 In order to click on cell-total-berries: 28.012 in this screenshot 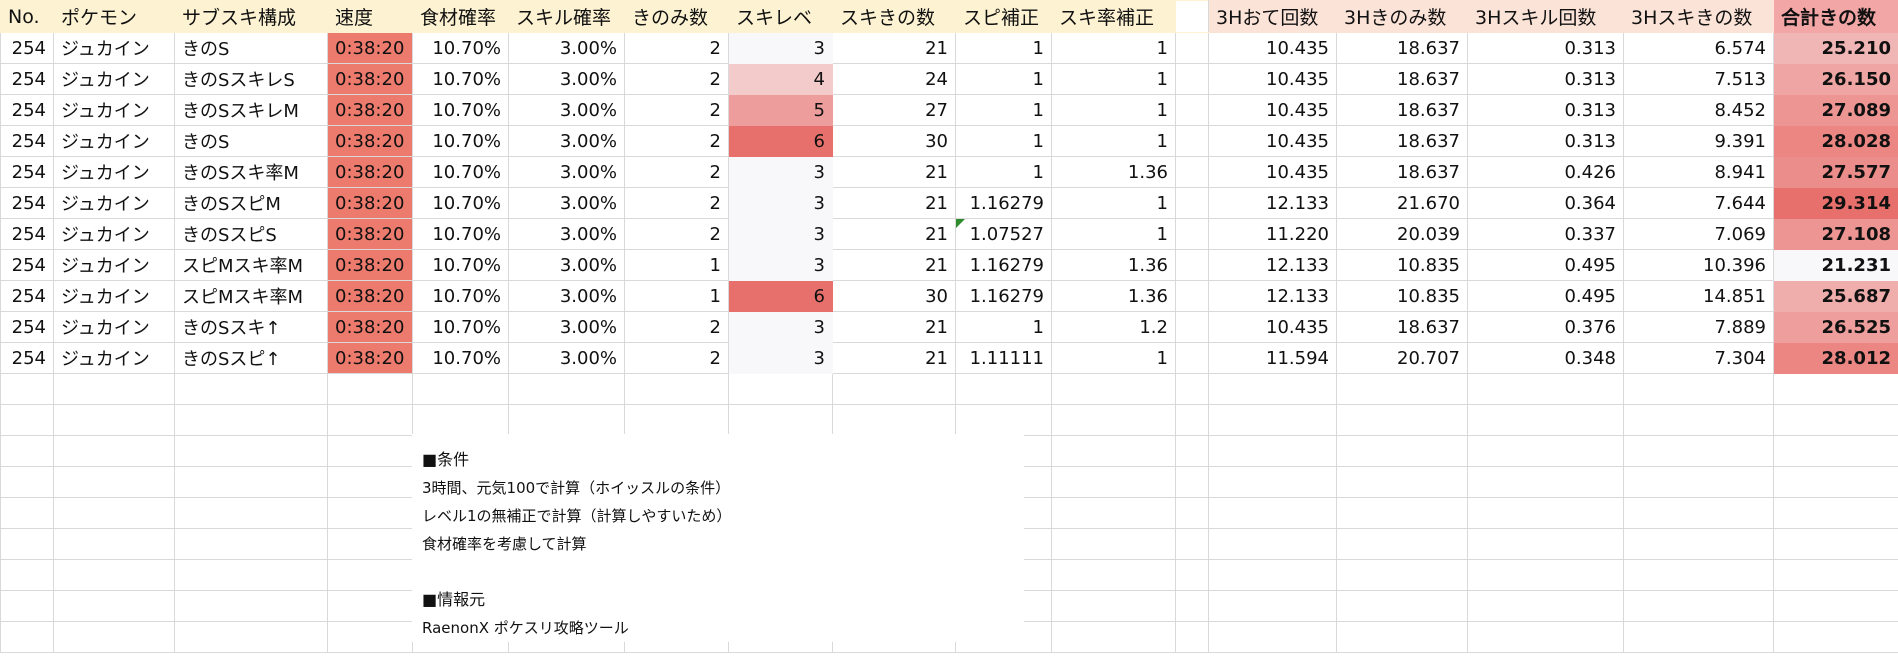, I will do `click(1835, 358)`.